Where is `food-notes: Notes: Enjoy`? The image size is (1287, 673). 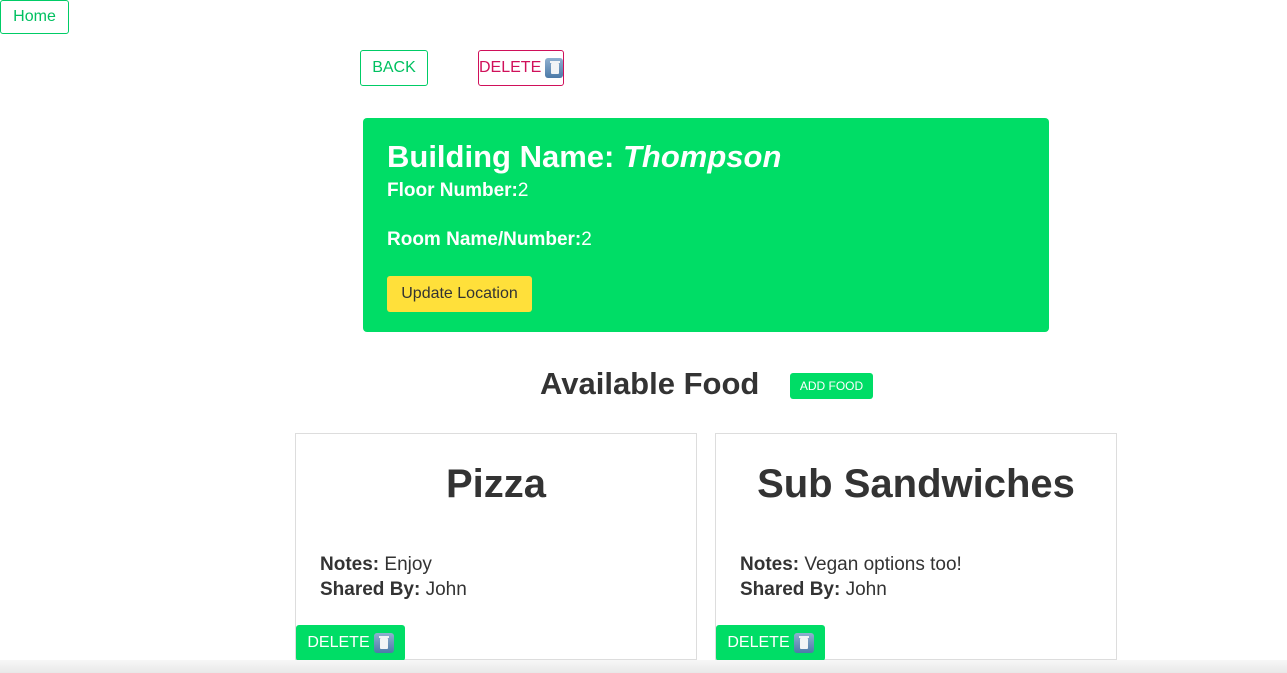
food-notes: Notes: Enjoy is located at coordinates (393, 564).